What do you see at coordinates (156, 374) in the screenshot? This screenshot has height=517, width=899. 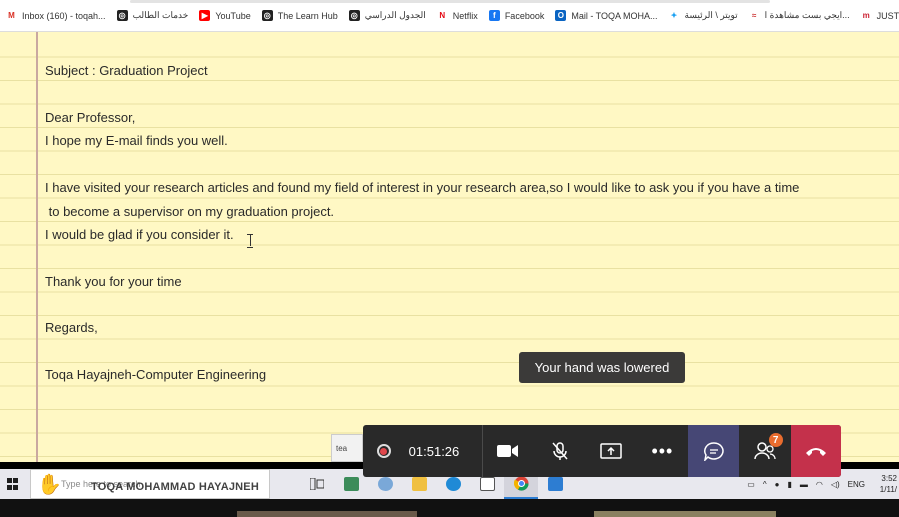 I see `note-signature: Toqa Hayajneh-Computer Engineering` at bounding box center [156, 374].